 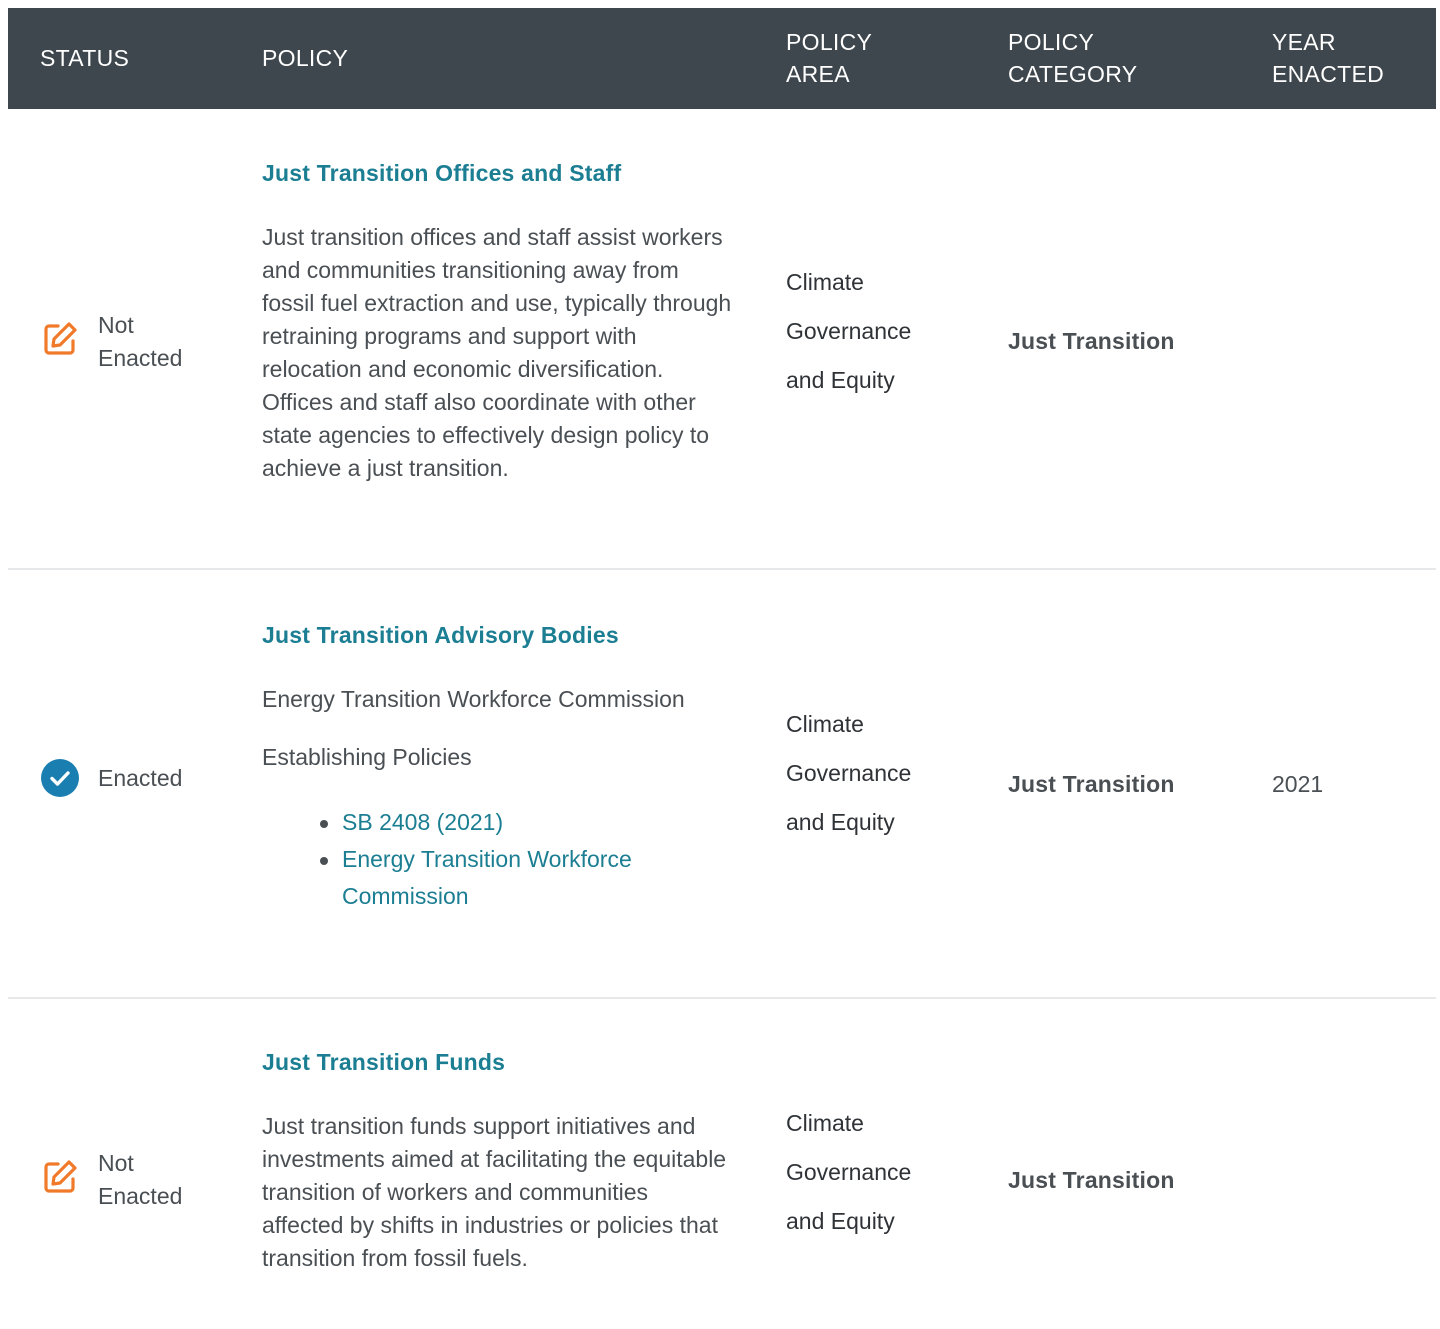 What do you see at coordinates (818, 74) in the screenshot?
I see `header-policy-area-line2: AREA` at bounding box center [818, 74].